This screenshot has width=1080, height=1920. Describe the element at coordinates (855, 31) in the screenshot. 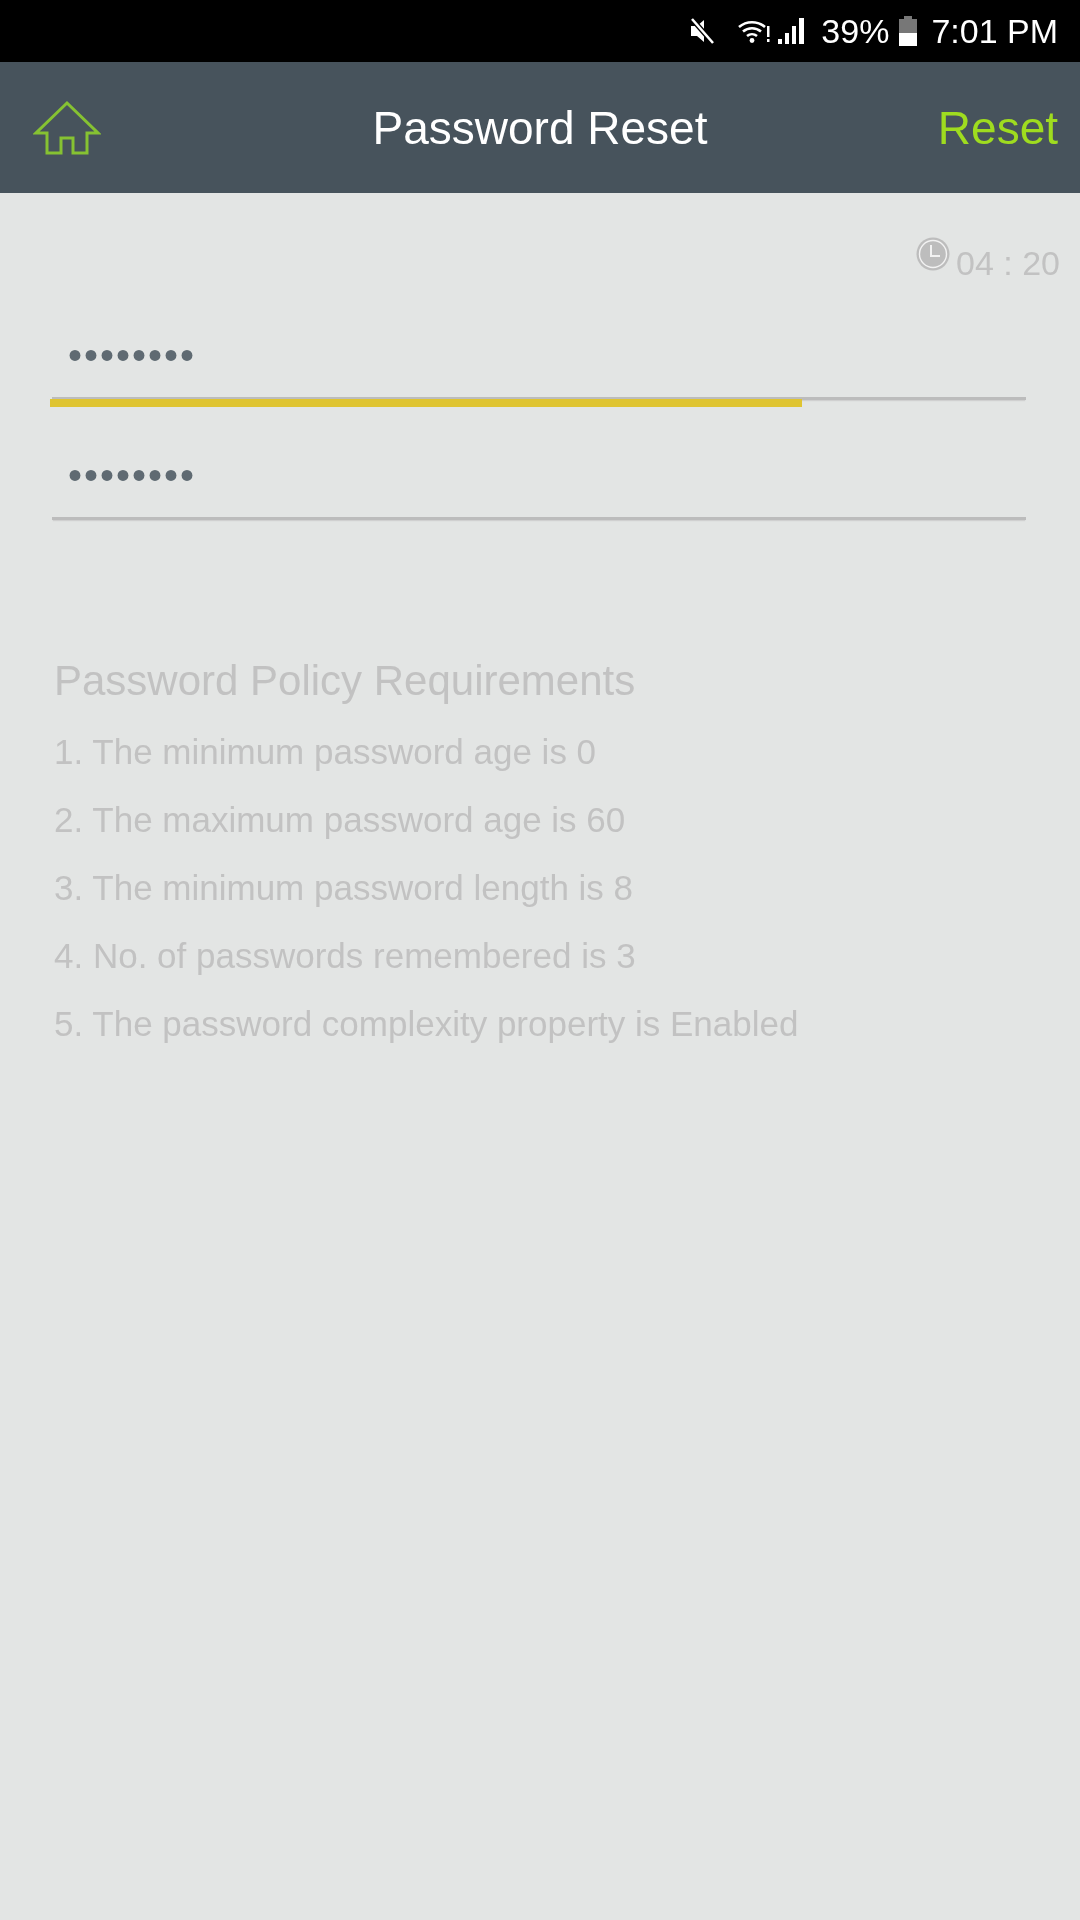

I see `battery-percent: 39%` at that location.